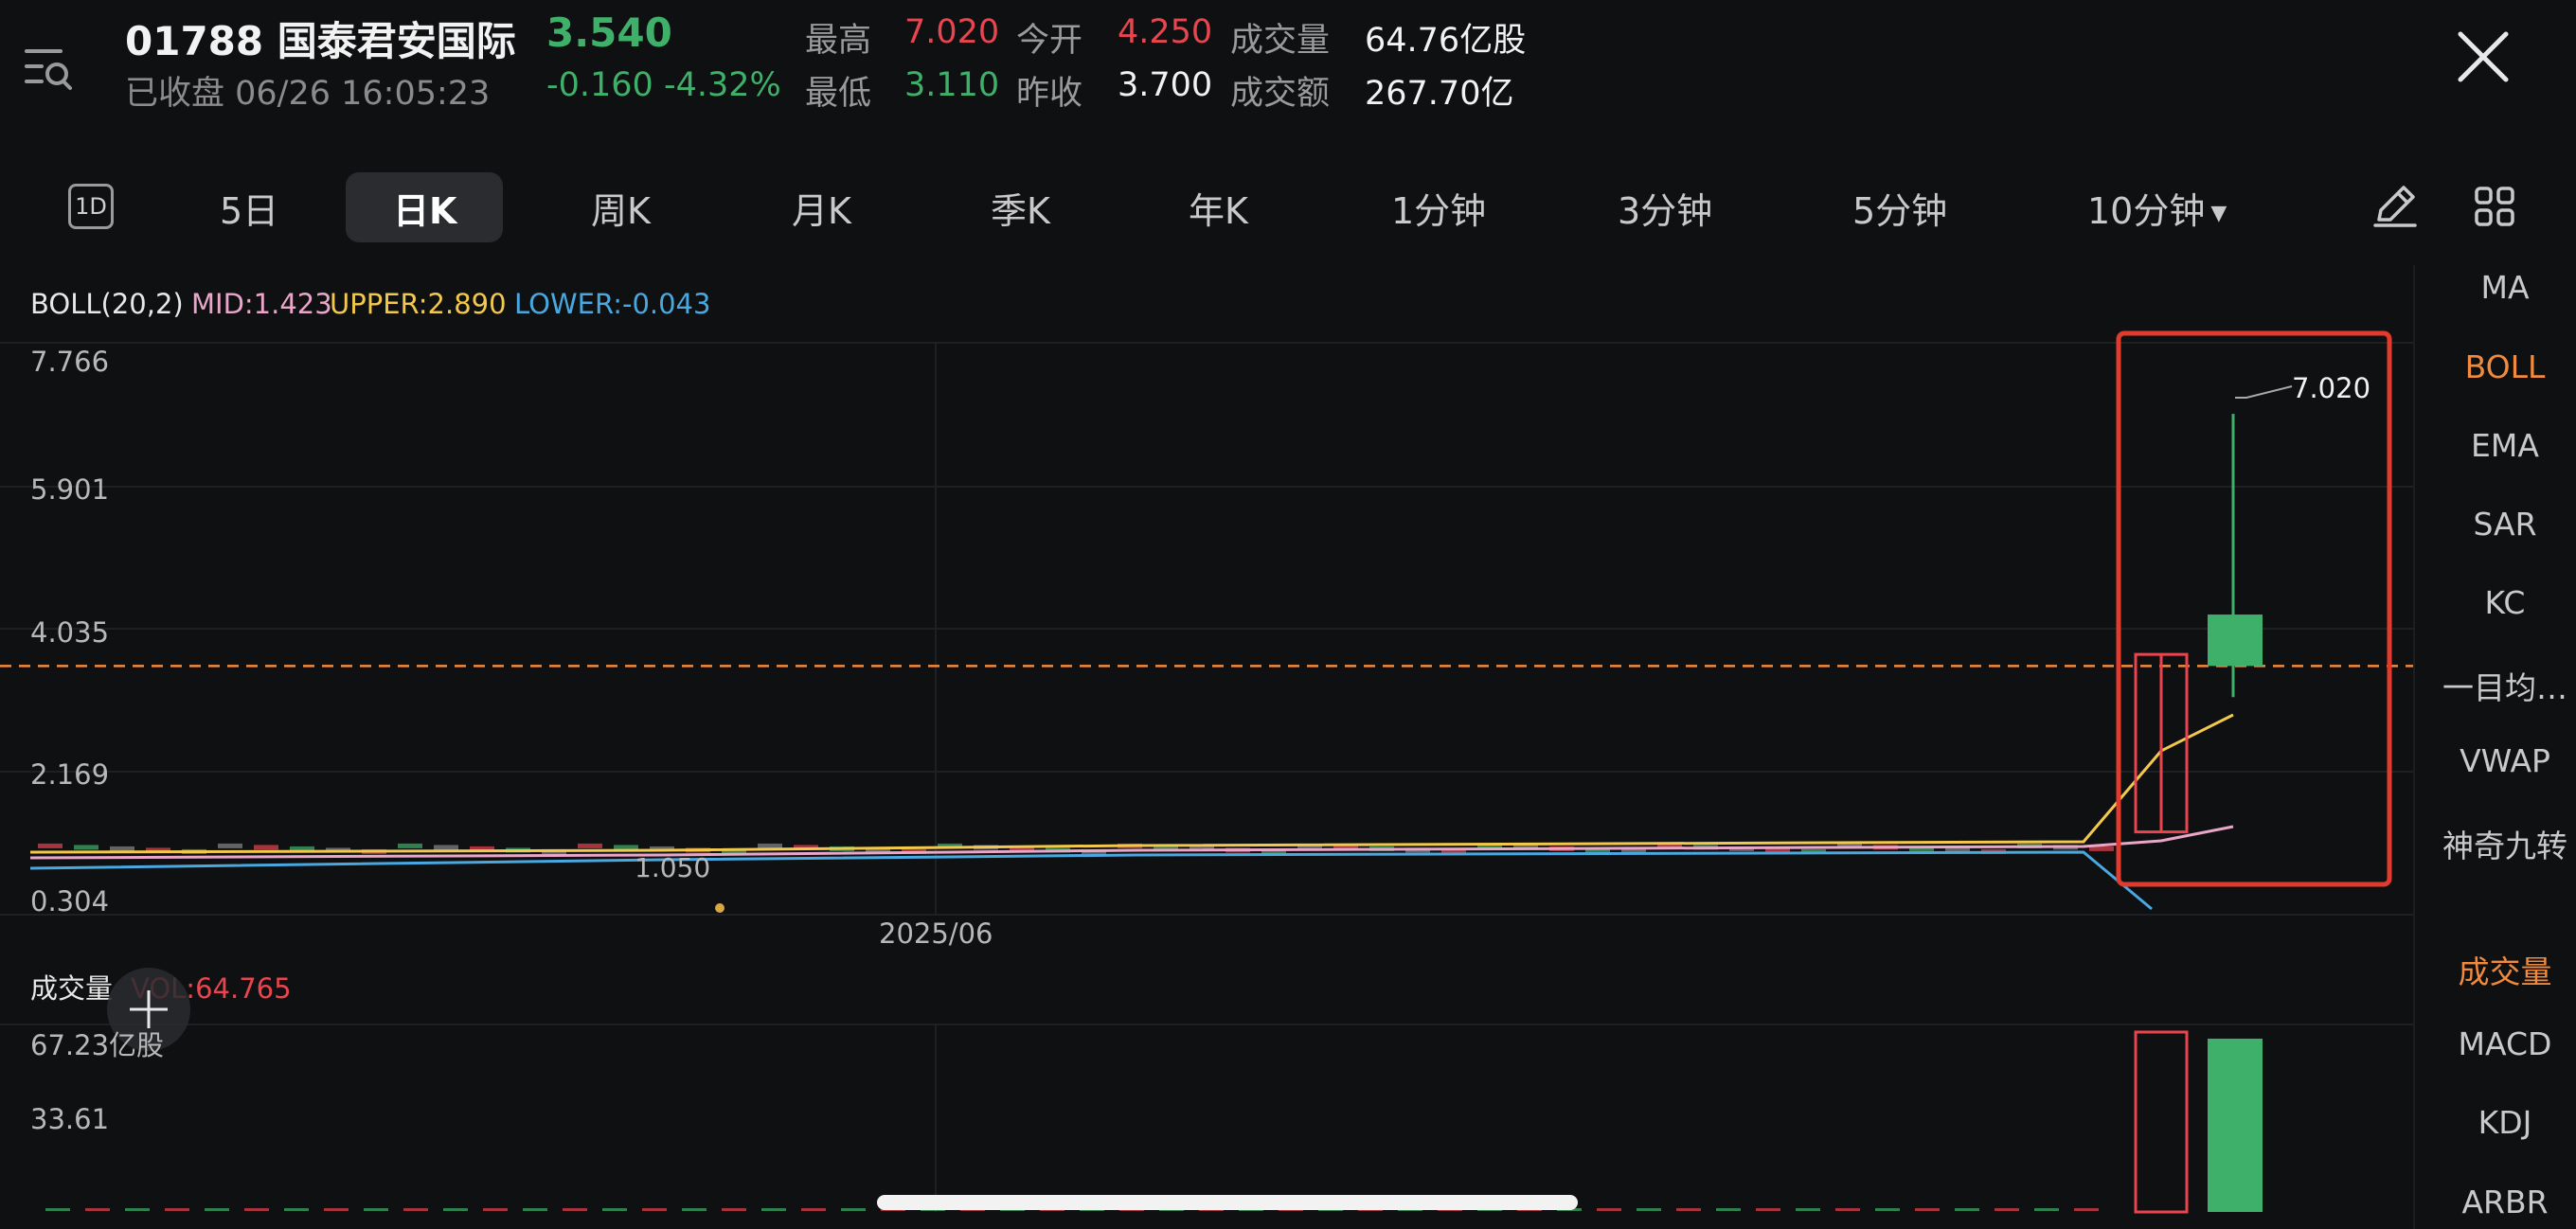 This screenshot has width=2576, height=1229. Describe the element at coordinates (2500, 760) in the screenshot. I see `indicator-vwap: VWAP` at that location.